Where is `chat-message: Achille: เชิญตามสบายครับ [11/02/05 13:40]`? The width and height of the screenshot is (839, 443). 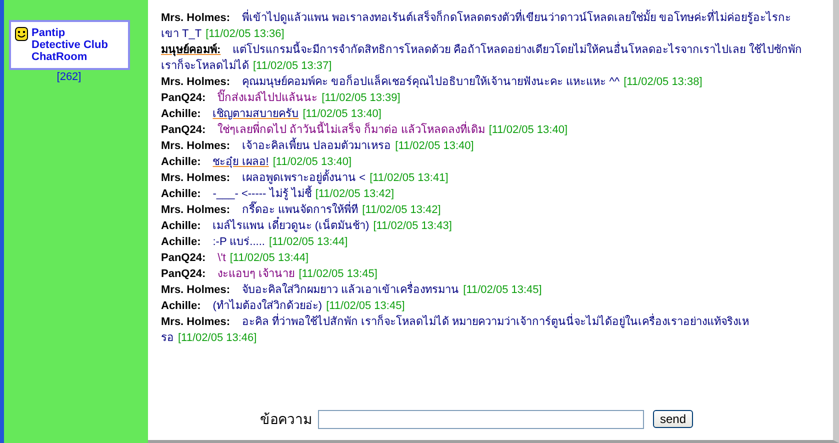
chat-message: Achille: เชิญตามสบายครับ [11/02/05 13:40] is located at coordinates (271, 114).